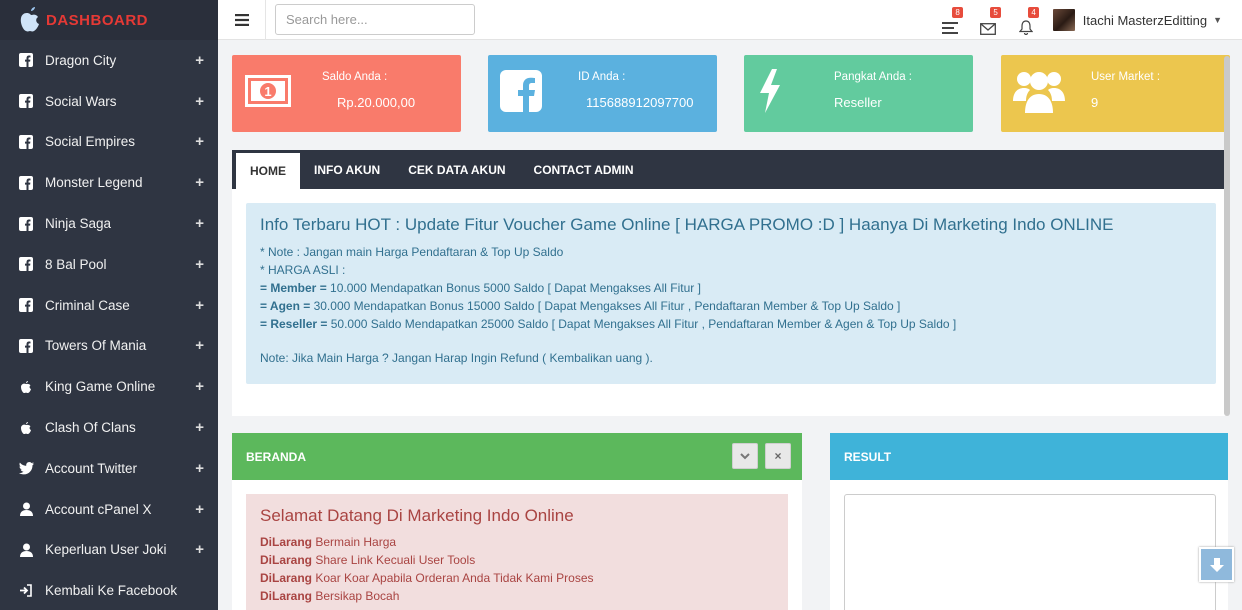 The image size is (1242, 610). I want to click on envelope-icon, so click(987, 29).